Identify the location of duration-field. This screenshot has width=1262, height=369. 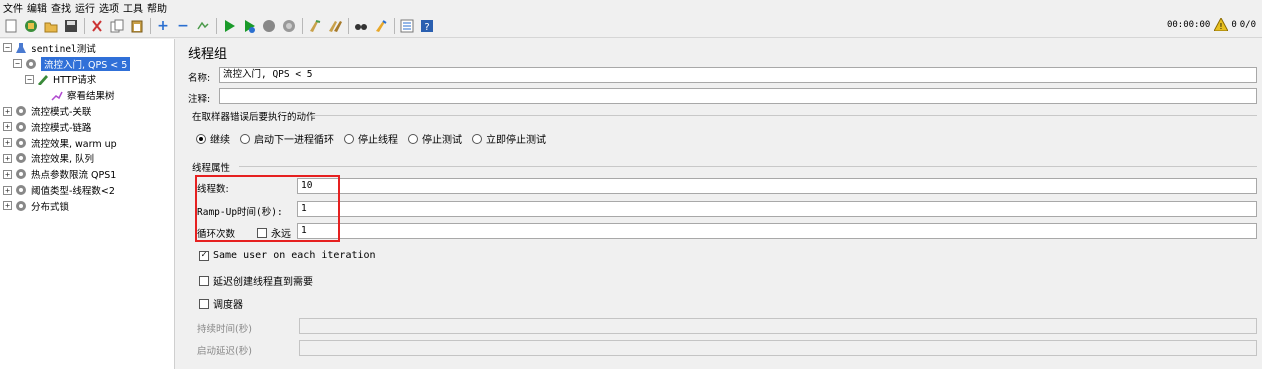
(778, 326).